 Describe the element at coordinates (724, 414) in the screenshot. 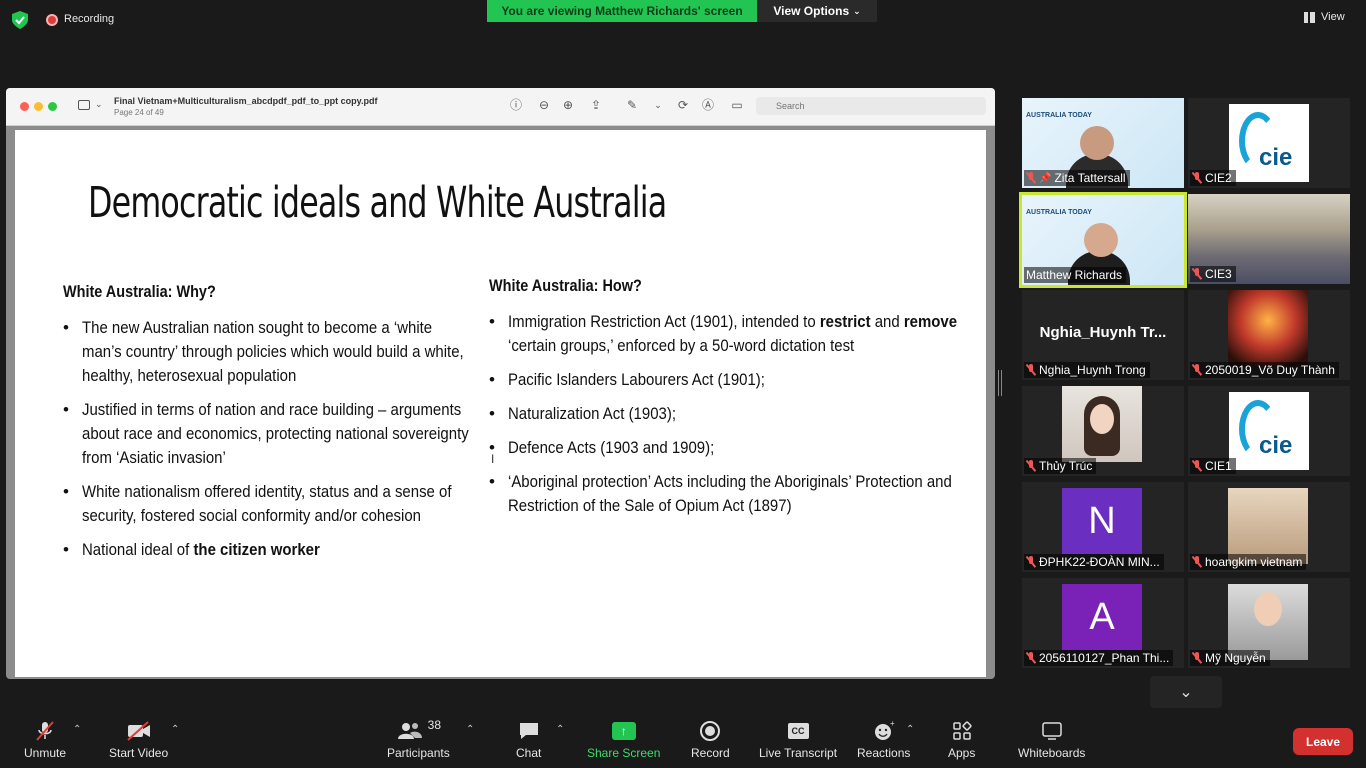

I see `list-item: Naturalization Act (1903);` at that location.